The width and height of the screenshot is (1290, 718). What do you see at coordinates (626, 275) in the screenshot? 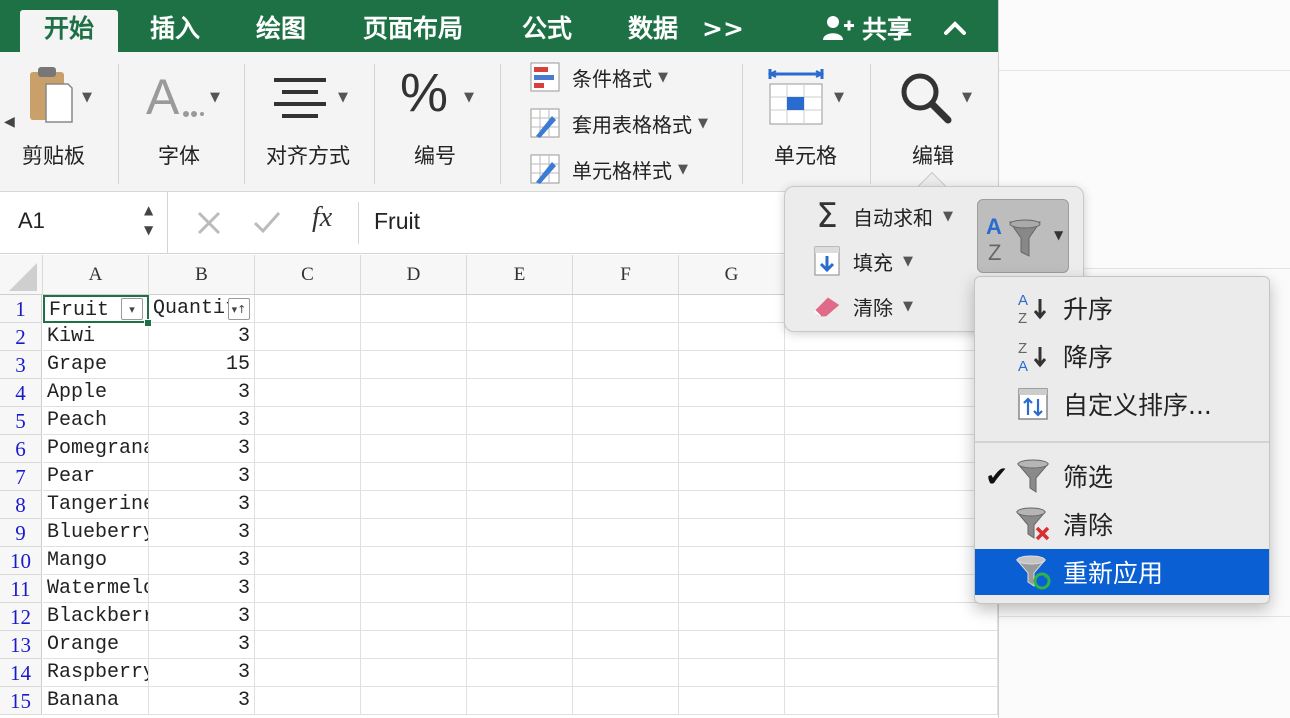
I see `column-header-f: F` at bounding box center [626, 275].